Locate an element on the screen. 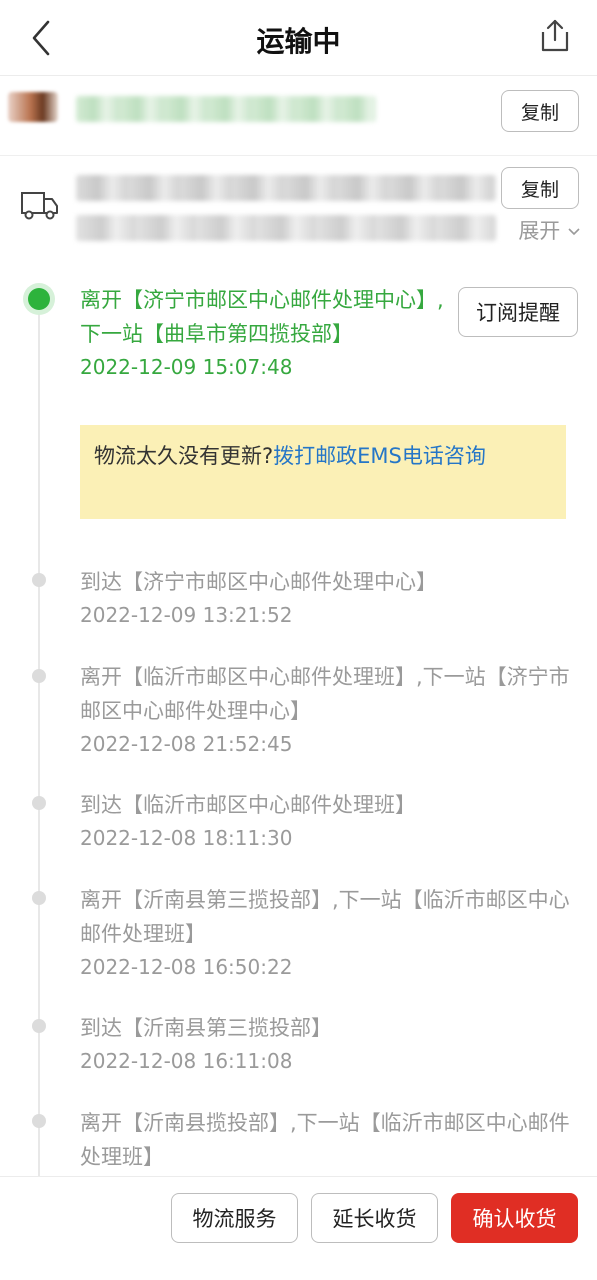 The height and width of the screenshot is (1280, 597). event-time: 2022-12-09 15:07:48 is located at coordinates (186, 367).